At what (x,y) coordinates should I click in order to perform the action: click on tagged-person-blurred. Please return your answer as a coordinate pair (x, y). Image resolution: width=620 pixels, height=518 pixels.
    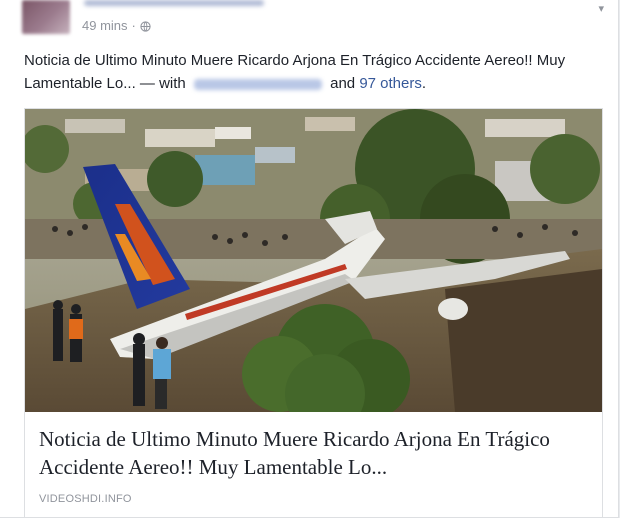
    Looking at the image, I should click on (257, 84).